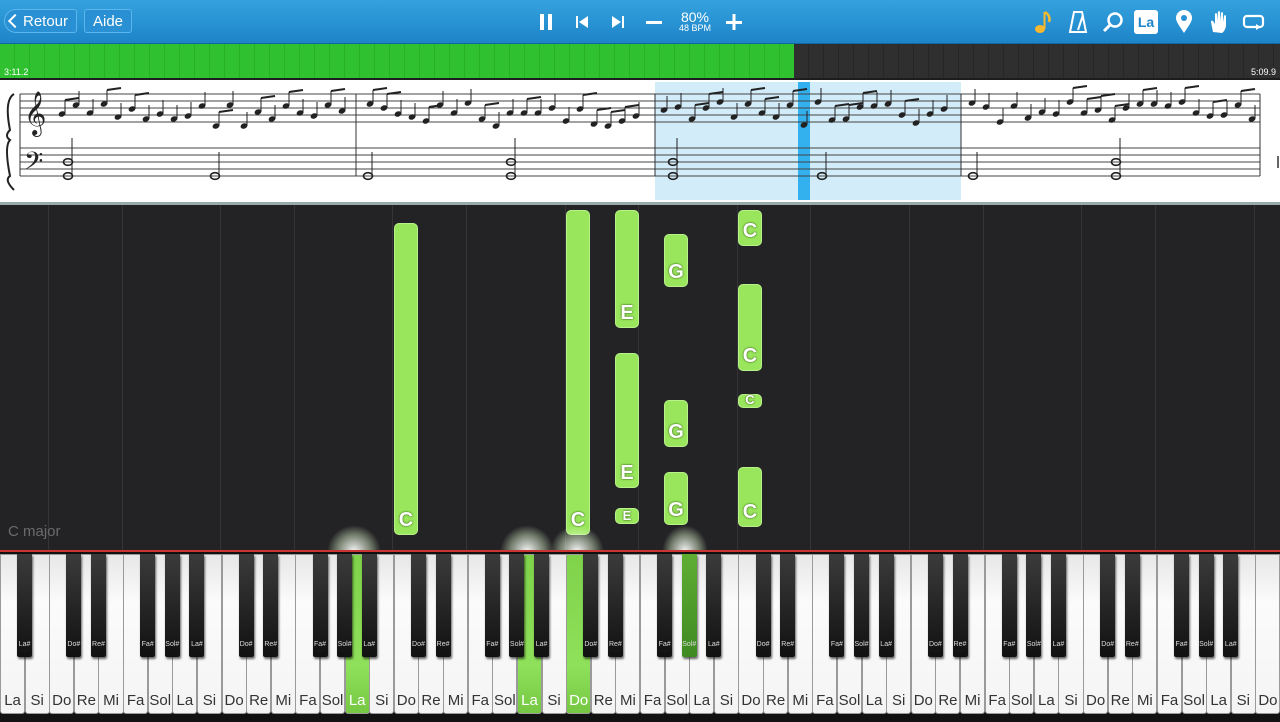 This screenshot has height=722, width=1280. I want to click on falling-note: C, so click(750, 400).